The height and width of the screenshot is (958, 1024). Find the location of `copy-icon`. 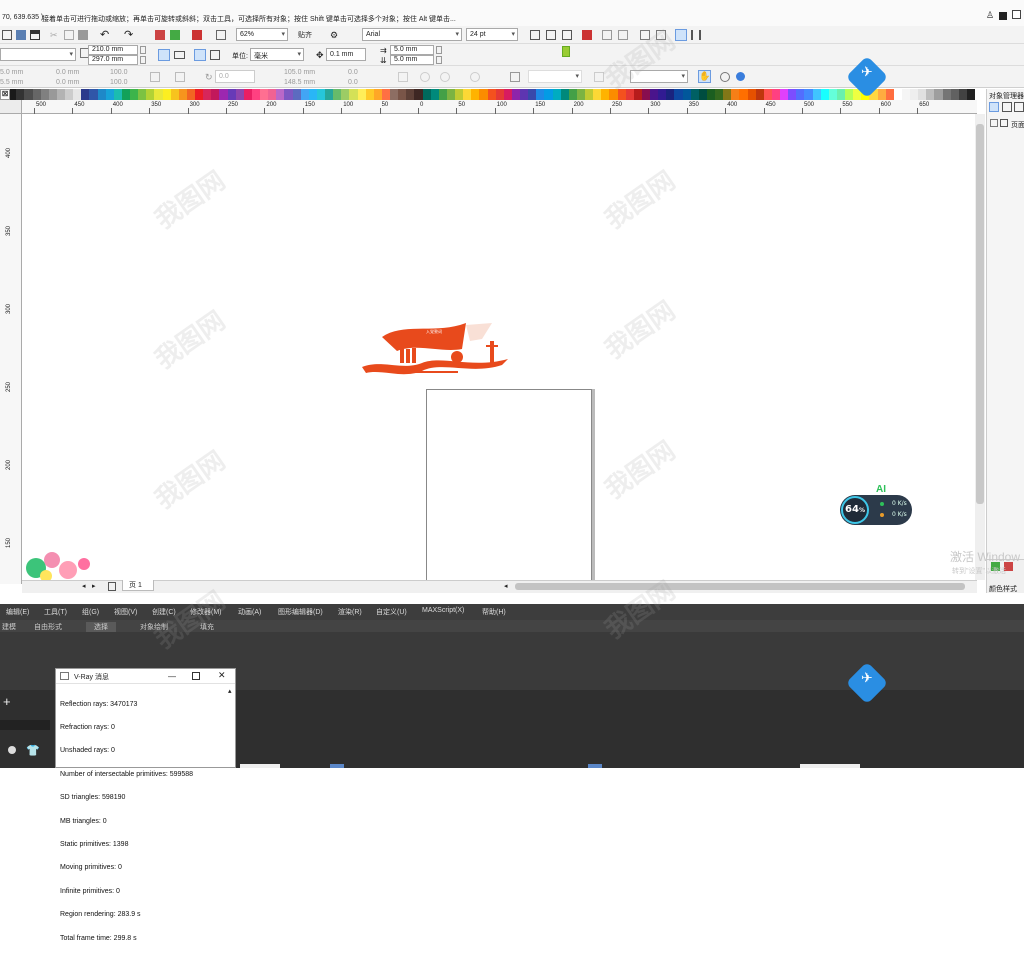

copy-icon is located at coordinates (69, 35).